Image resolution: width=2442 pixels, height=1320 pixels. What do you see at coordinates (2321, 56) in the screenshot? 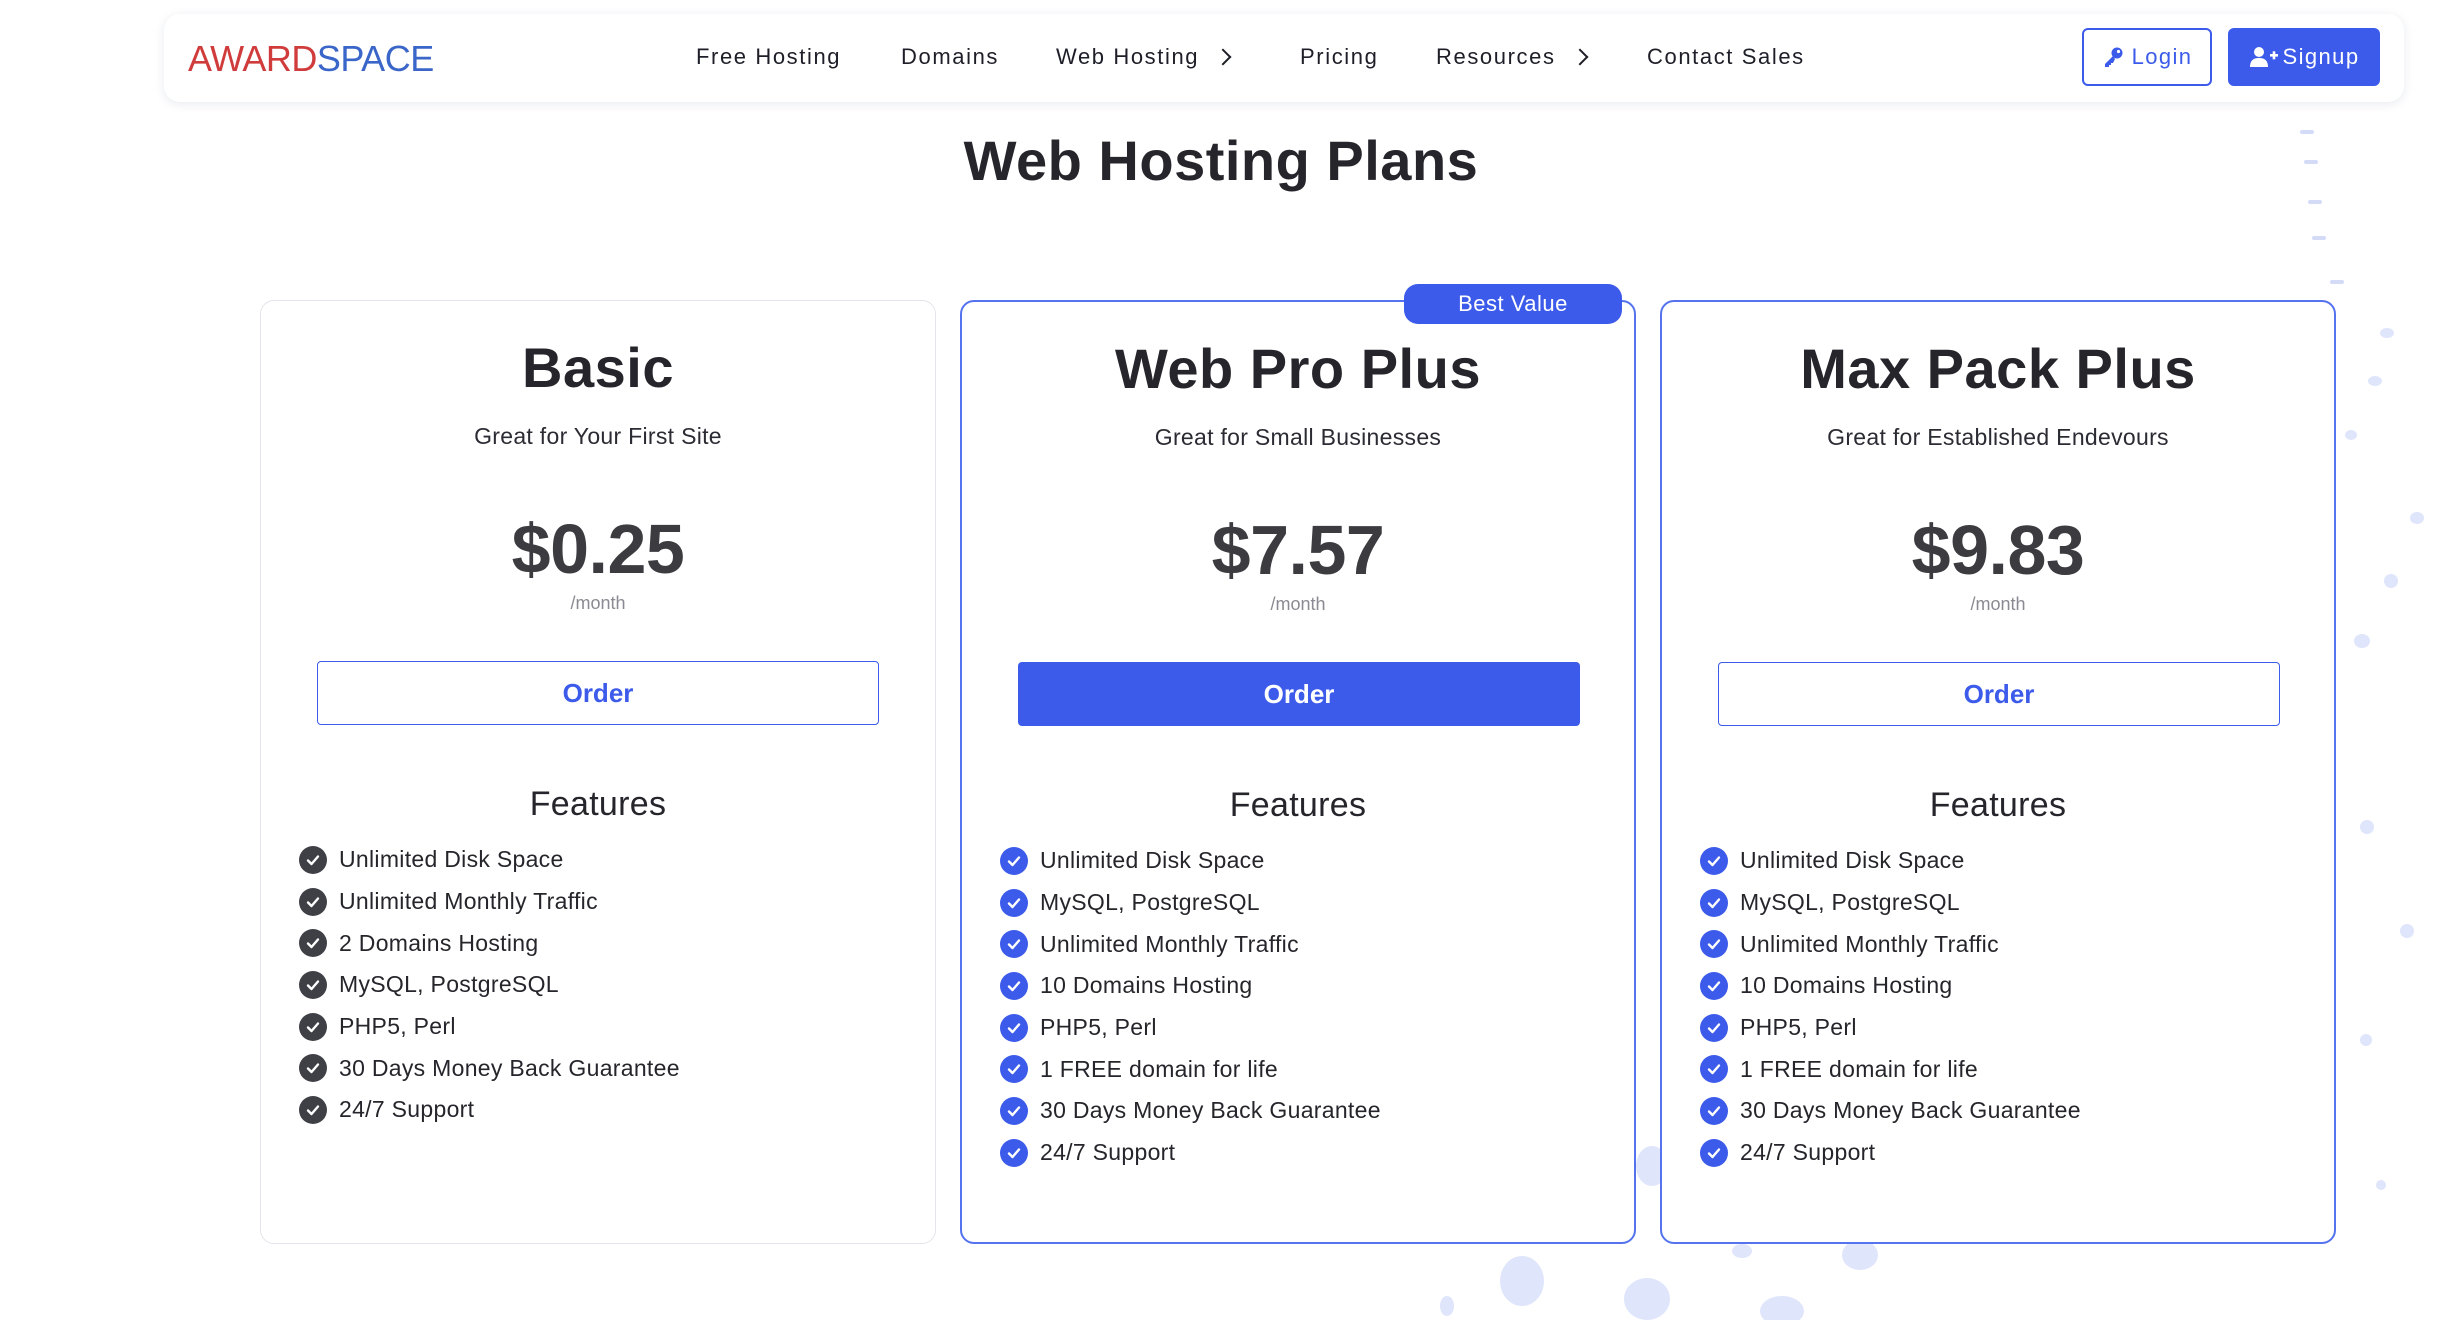
I see `signup-label: Signup` at bounding box center [2321, 56].